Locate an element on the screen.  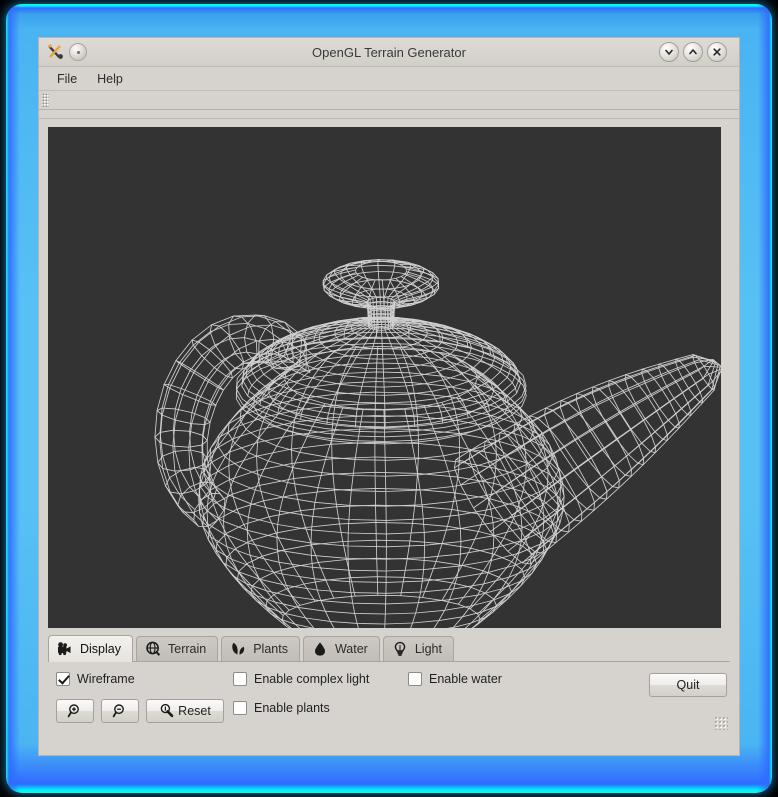
reset-button: Reset is located at coordinates (185, 711).